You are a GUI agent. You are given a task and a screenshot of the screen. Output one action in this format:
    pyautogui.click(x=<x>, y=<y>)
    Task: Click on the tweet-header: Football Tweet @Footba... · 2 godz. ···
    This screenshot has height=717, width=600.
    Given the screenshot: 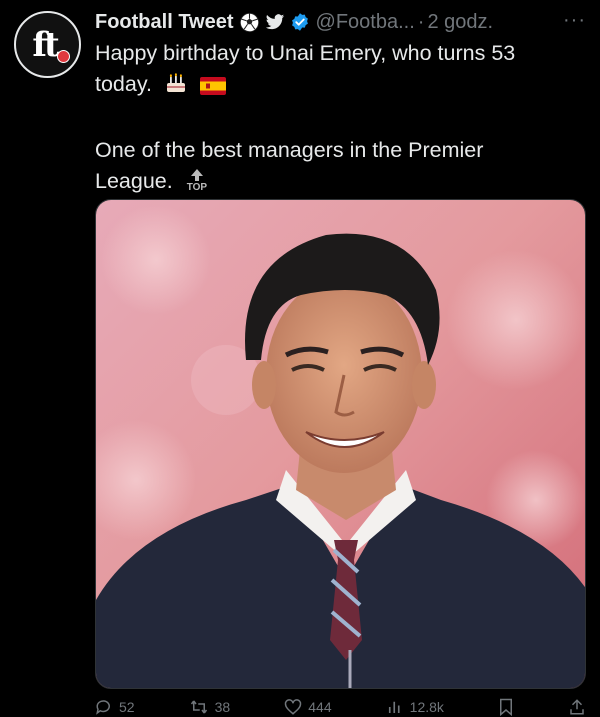 What is the action you would take?
    pyautogui.click(x=342, y=22)
    